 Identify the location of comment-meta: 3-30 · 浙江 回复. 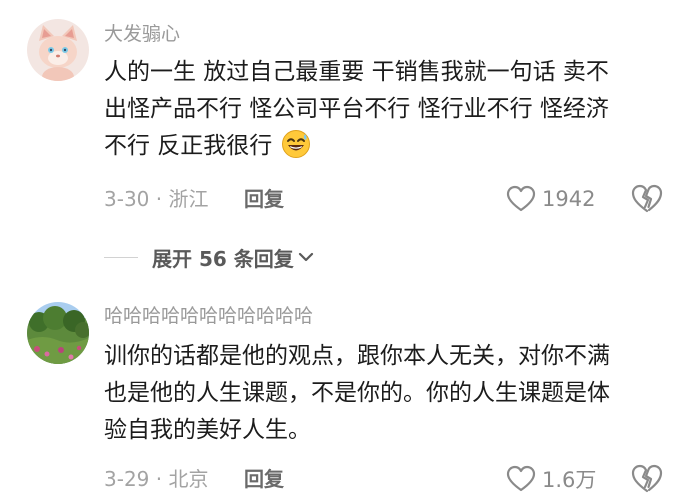
(194, 199).